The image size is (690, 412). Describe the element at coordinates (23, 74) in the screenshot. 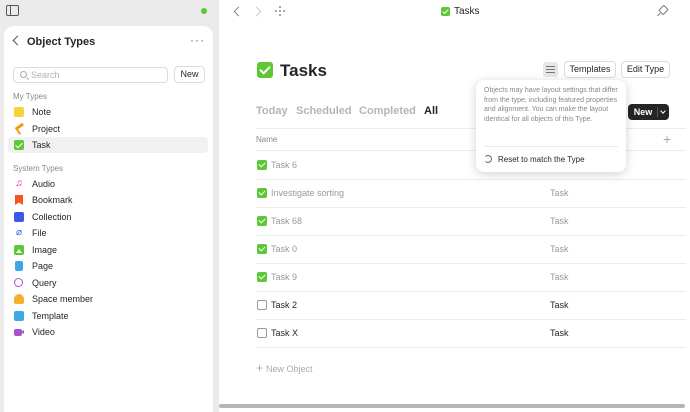

I see `search-icon` at that location.